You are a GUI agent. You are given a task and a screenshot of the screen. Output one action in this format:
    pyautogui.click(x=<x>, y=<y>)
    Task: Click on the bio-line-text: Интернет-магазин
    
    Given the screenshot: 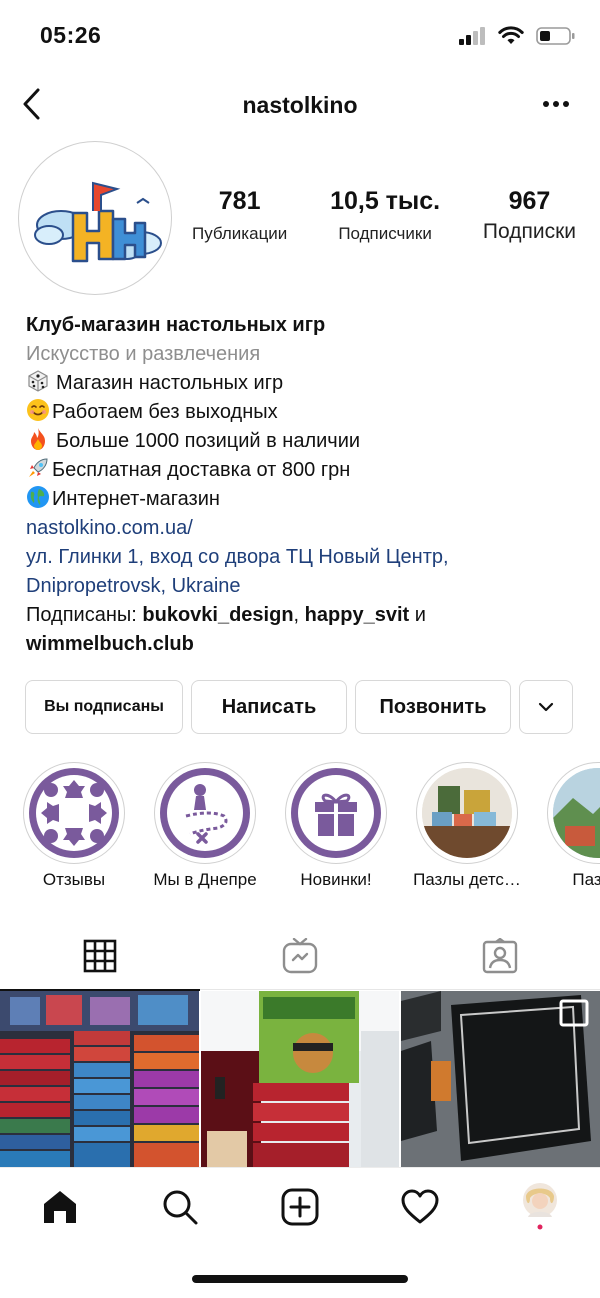 What is the action you would take?
    pyautogui.click(x=136, y=499)
    